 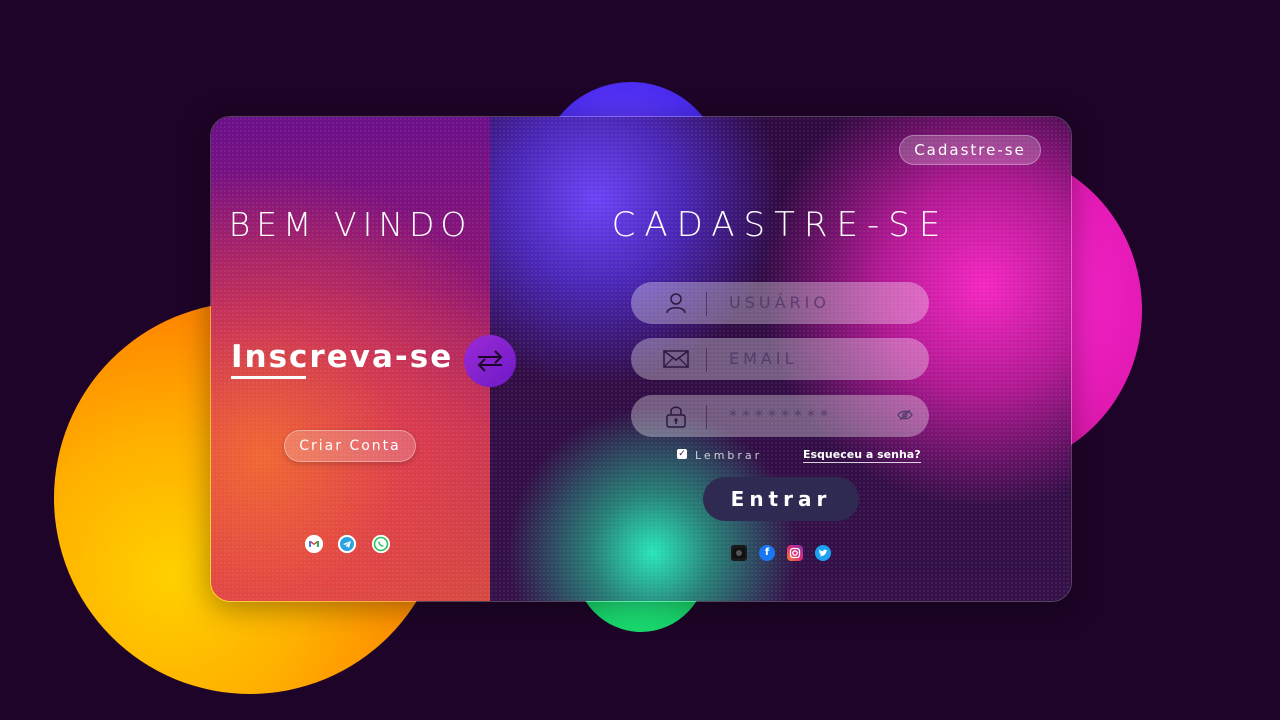 I want to click on github-icon, so click(x=739, y=553).